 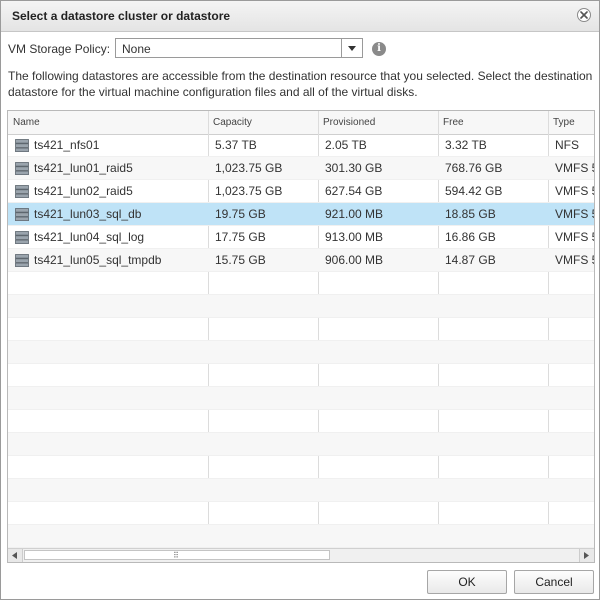 I want to click on cell-name: ts421_lun02_raid5, so click(x=108, y=191).